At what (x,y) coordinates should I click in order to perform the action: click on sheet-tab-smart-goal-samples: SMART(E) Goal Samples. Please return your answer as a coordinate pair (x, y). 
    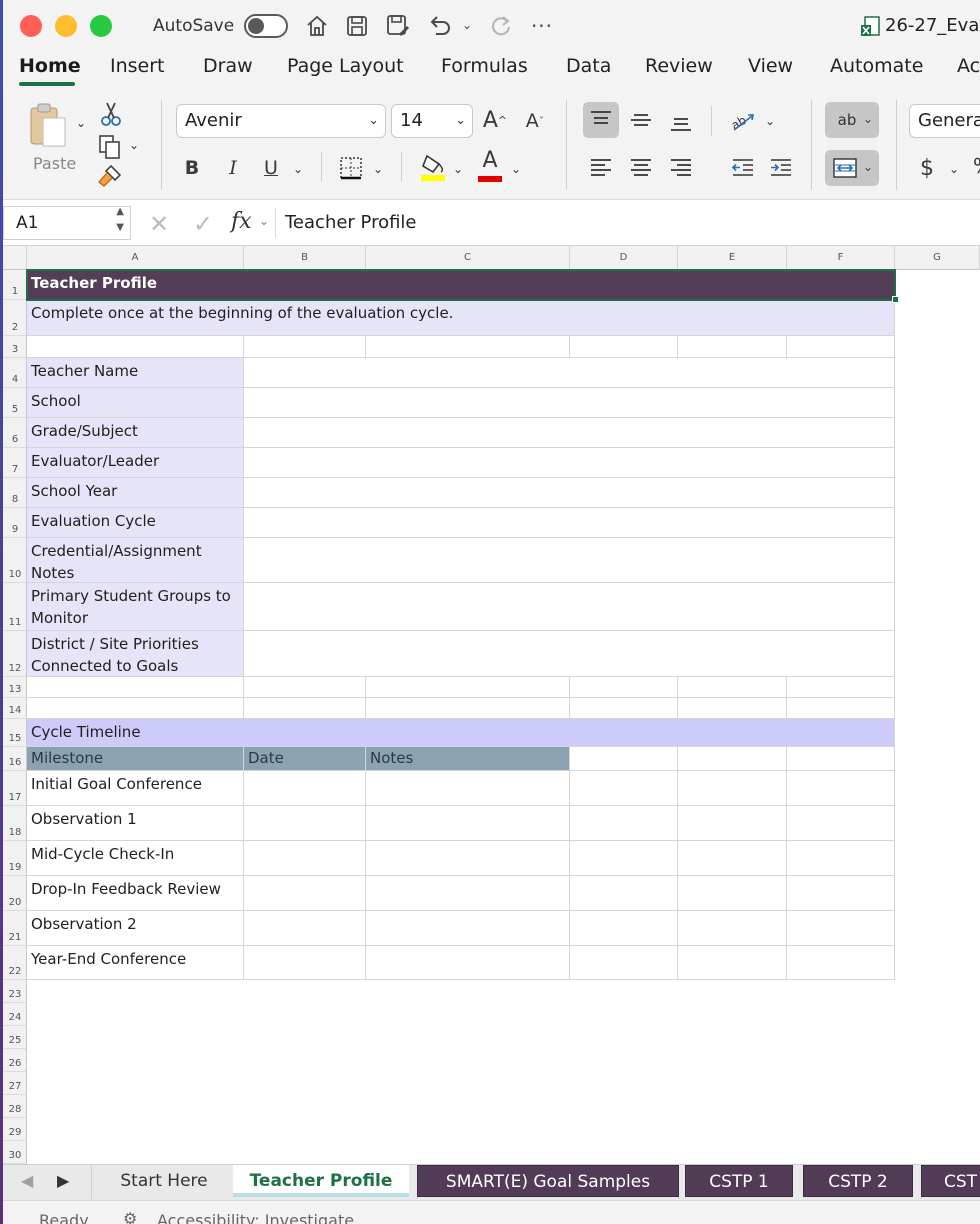
    Looking at the image, I should click on (548, 1181).